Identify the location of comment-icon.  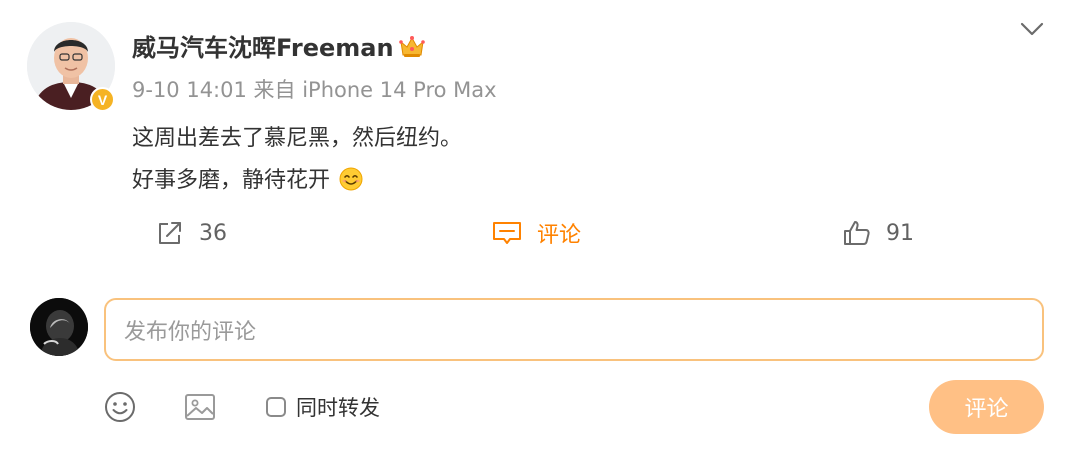
(507, 233).